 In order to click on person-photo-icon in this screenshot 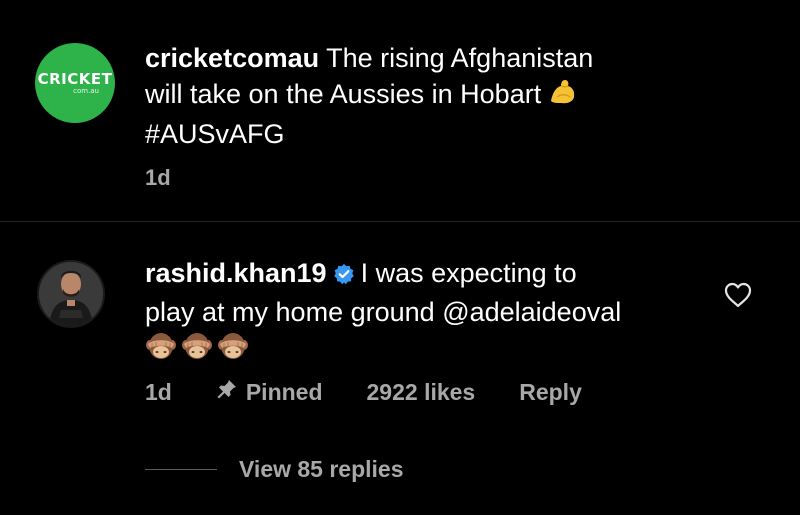, I will do `click(71, 294)`.